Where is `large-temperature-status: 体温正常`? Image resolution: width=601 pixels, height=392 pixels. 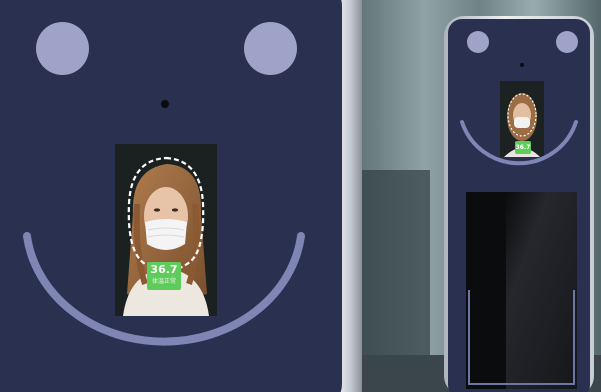 large-temperature-status: 体温正常 is located at coordinates (163, 281).